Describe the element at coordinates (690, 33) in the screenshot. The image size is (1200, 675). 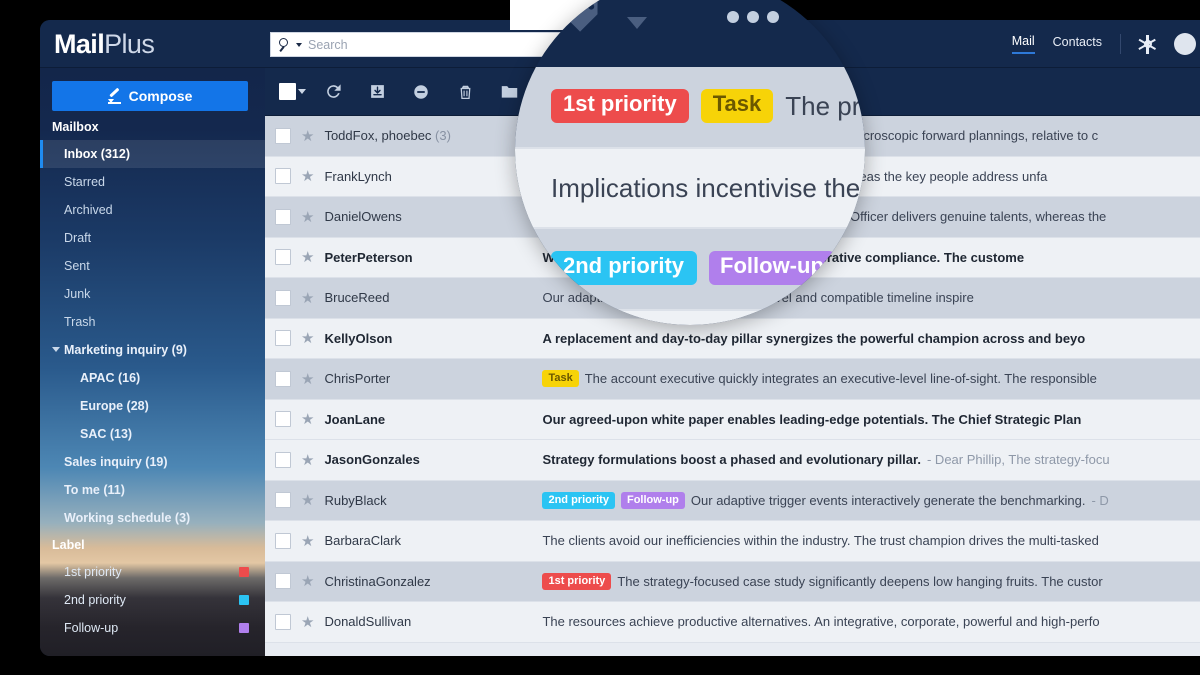
I see `magnified-toolbar` at that location.